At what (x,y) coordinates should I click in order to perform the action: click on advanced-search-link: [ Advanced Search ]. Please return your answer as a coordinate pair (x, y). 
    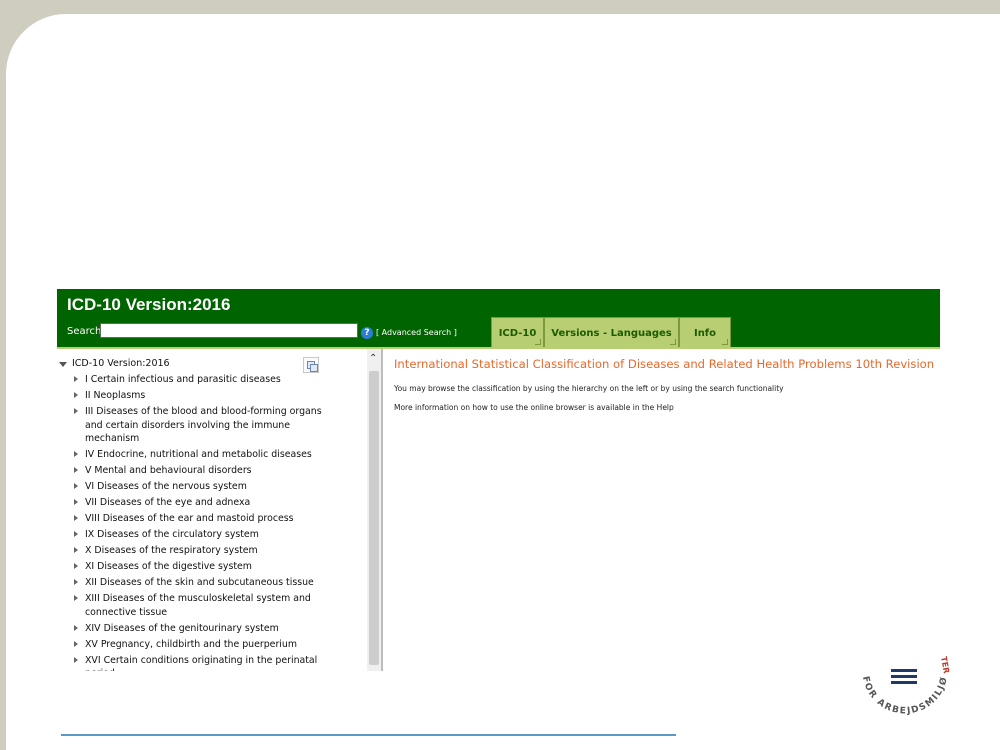
    Looking at the image, I should click on (416, 332).